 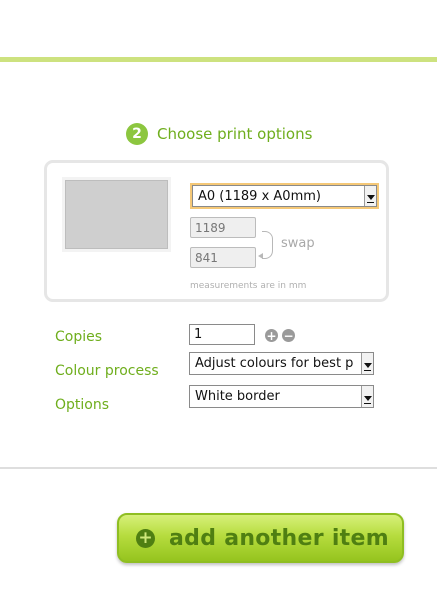 What do you see at coordinates (235, 134) in the screenshot?
I see `step-title: Choose print options` at bounding box center [235, 134].